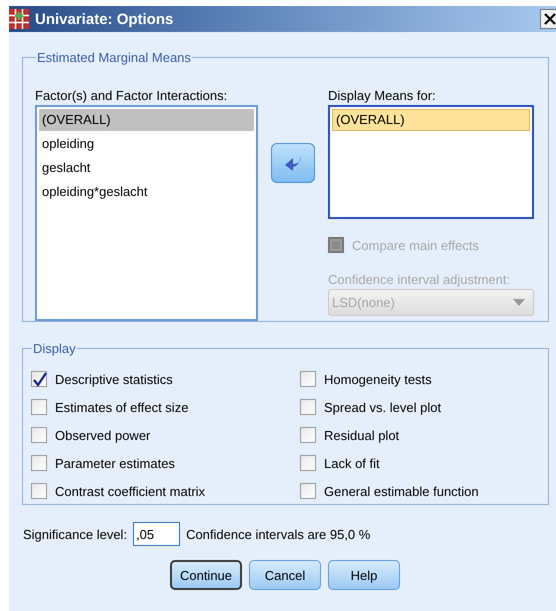  I want to click on table-icon, so click(19, 19).